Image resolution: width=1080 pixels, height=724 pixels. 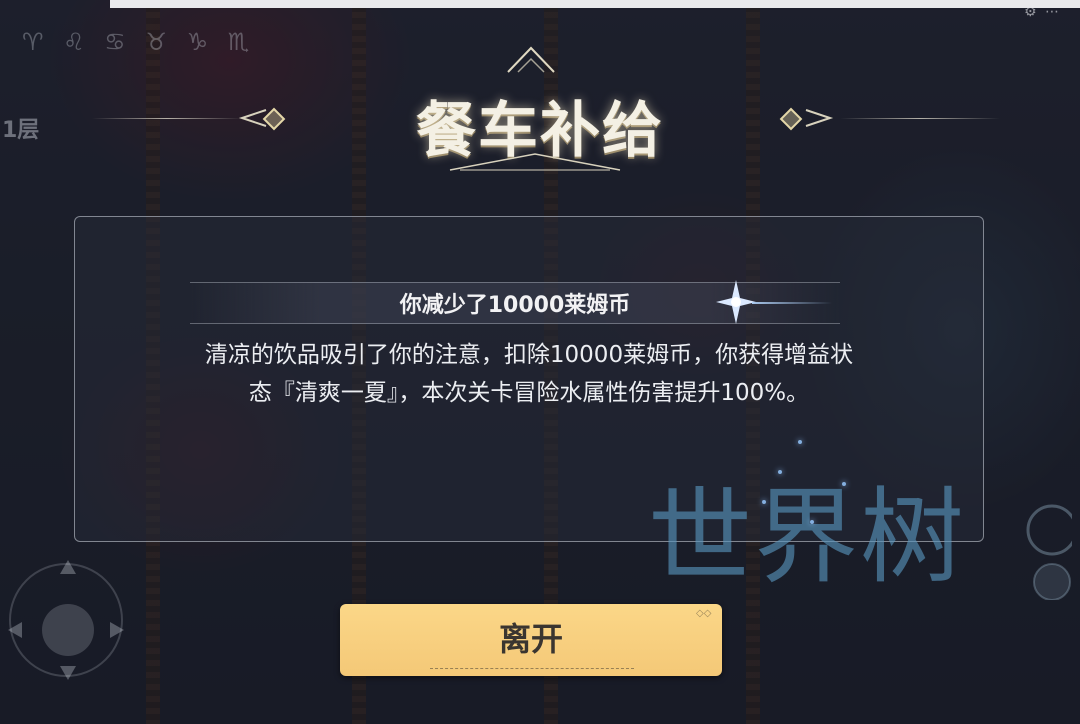 I want to click on arrow-right-icon, so click(x=819, y=118).